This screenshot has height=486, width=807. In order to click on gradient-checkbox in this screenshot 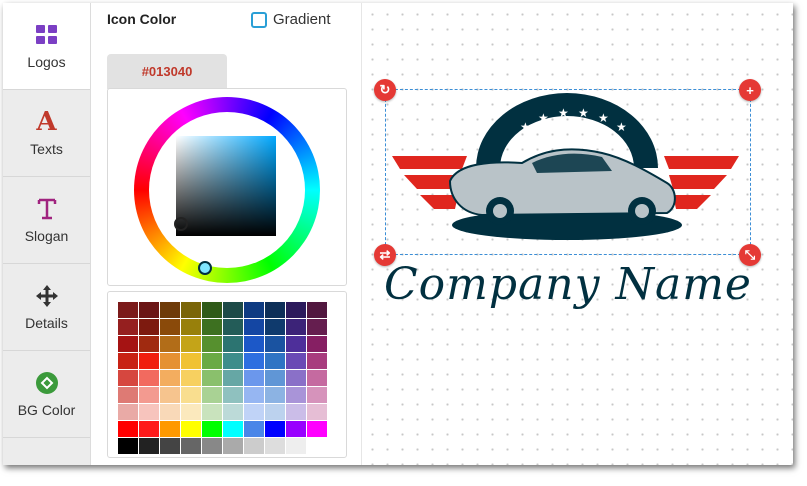, I will do `click(259, 19)`.